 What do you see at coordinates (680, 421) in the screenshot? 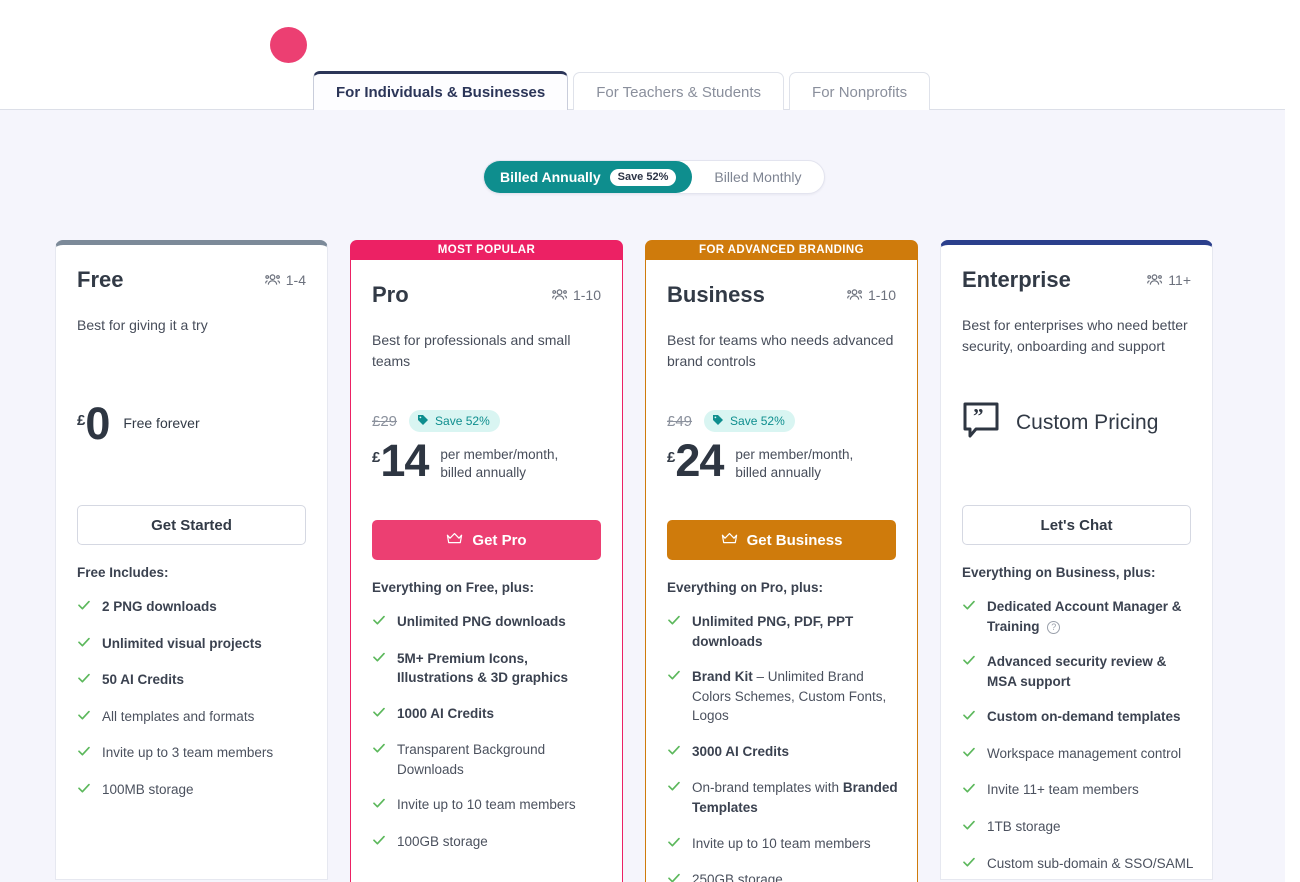
I see `plan-old-price: £49` at bounding box center [680, 421].